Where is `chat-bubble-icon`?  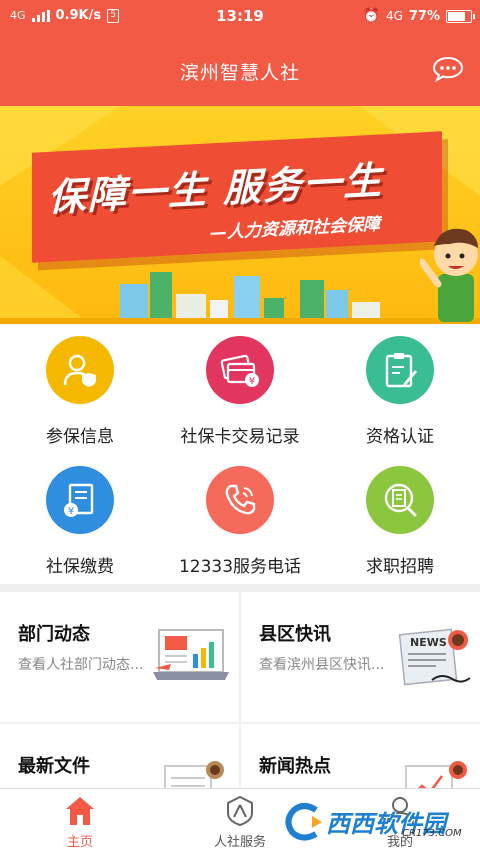
chat-bubble-icon is located at coordinates (448, 69).